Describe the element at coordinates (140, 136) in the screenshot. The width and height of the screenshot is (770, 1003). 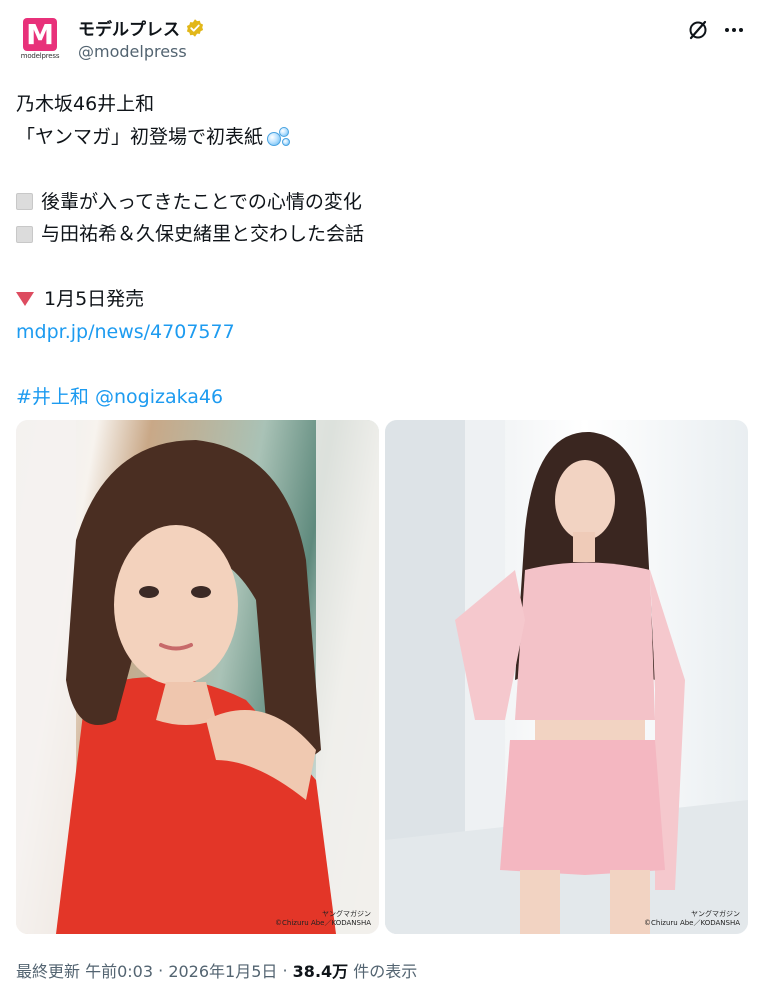
I see `post-subtitle-text: 「ヤンマガ」初登場で初表紙` at that location.